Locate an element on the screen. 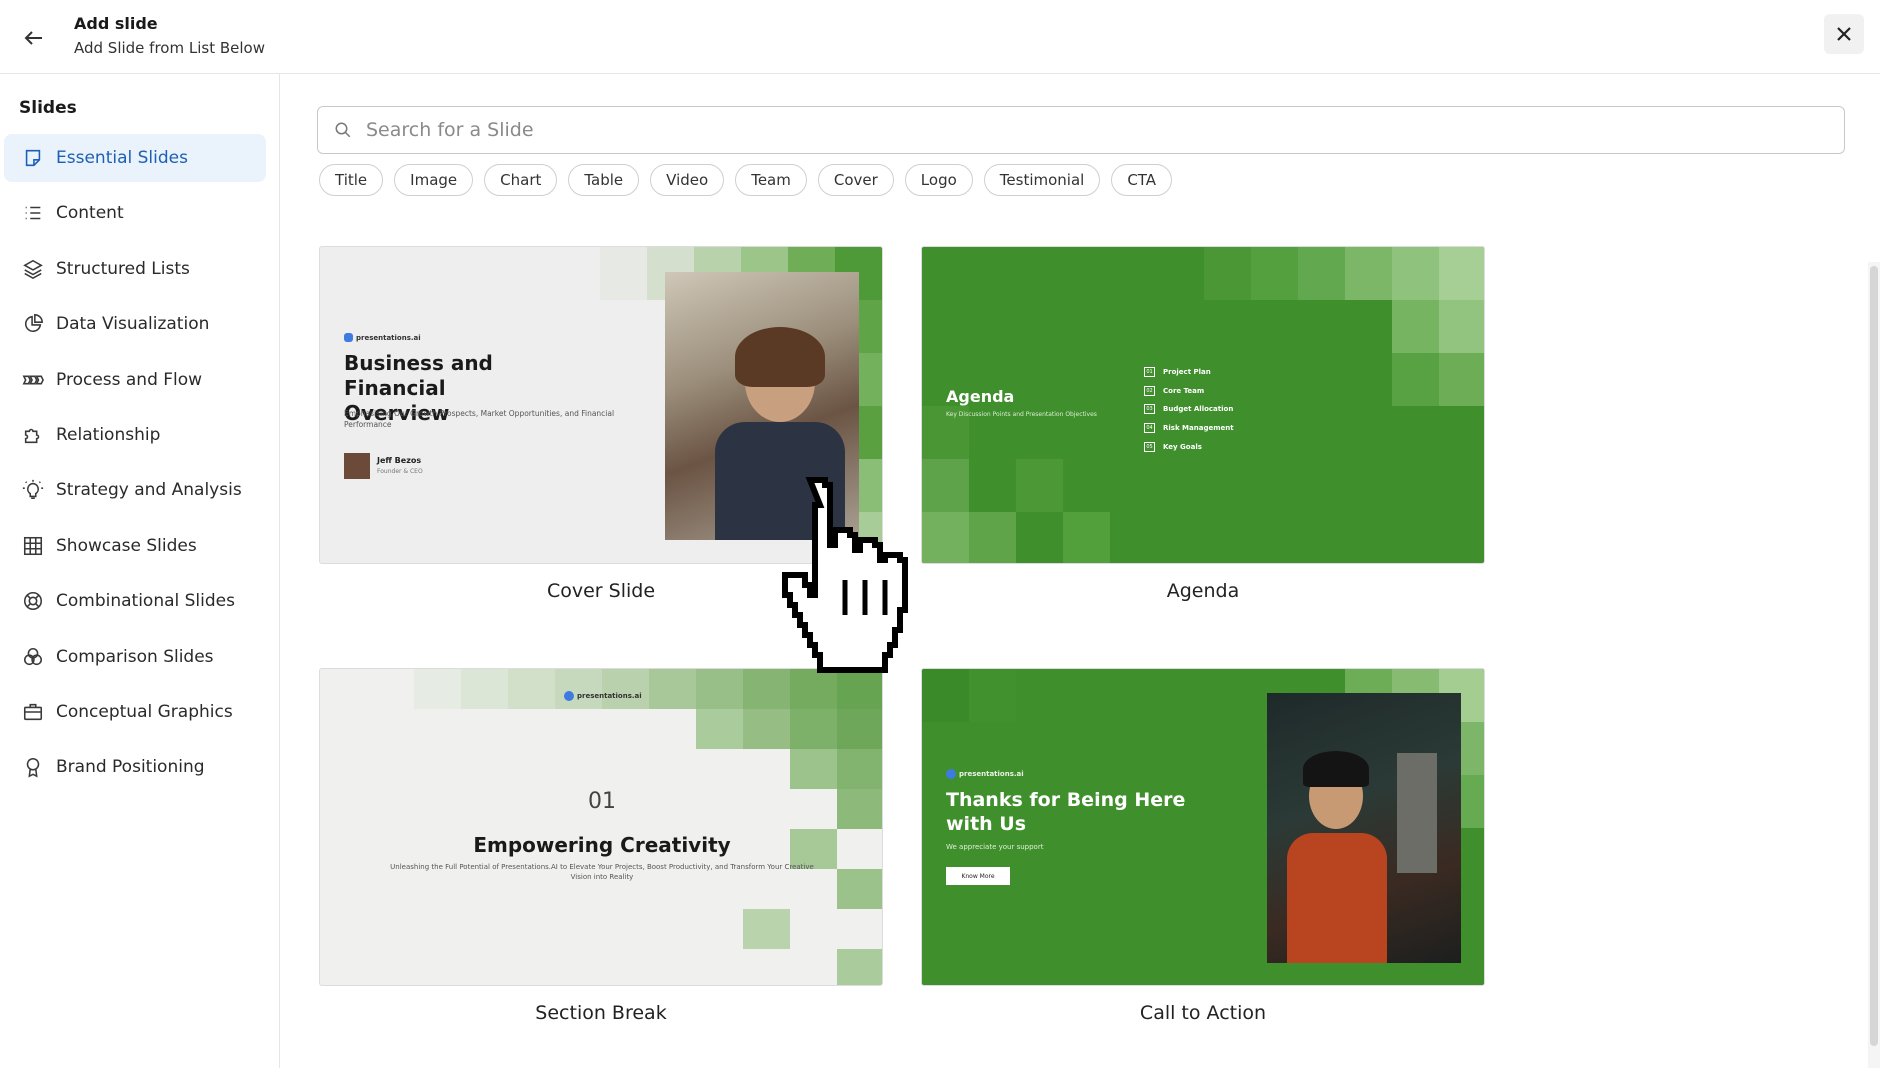 This screenshot has height=1068, width=1880. agenda-number: 01 is located at coordinates (1149, 372).